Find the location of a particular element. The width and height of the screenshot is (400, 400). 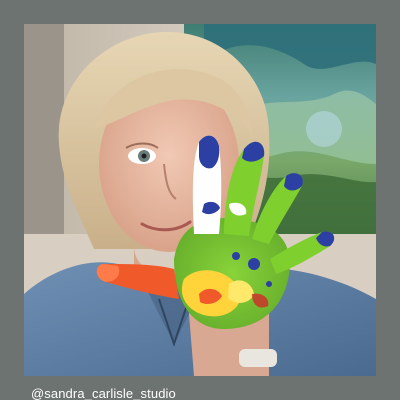

left-wall-shadow is located at coordinates (44, 129).